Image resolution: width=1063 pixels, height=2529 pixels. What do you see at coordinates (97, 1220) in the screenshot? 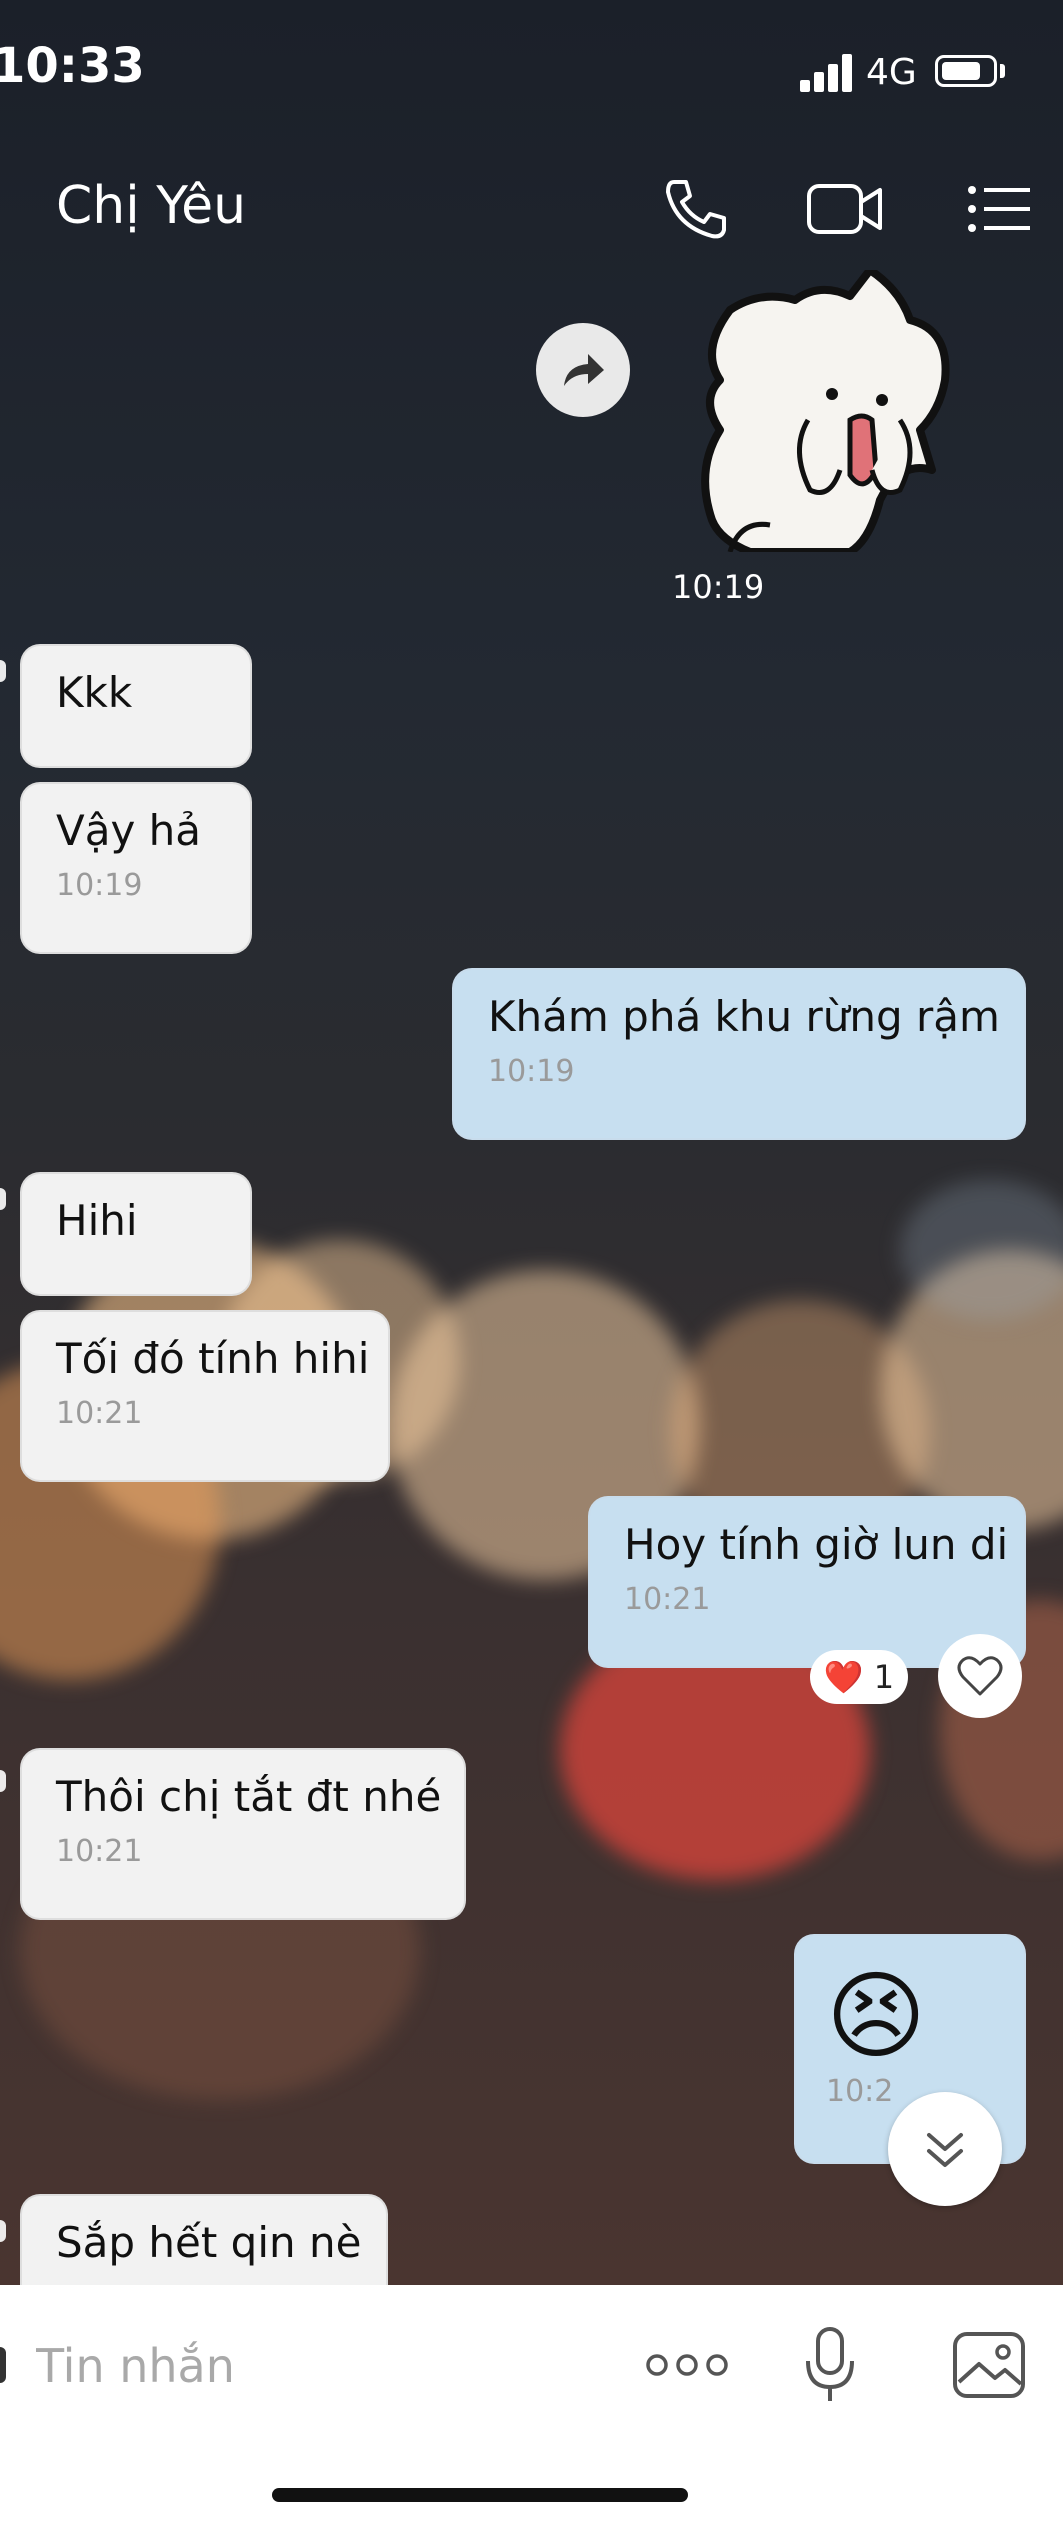
I see `message-text: Hihi` at bounding box center [97, 1220].